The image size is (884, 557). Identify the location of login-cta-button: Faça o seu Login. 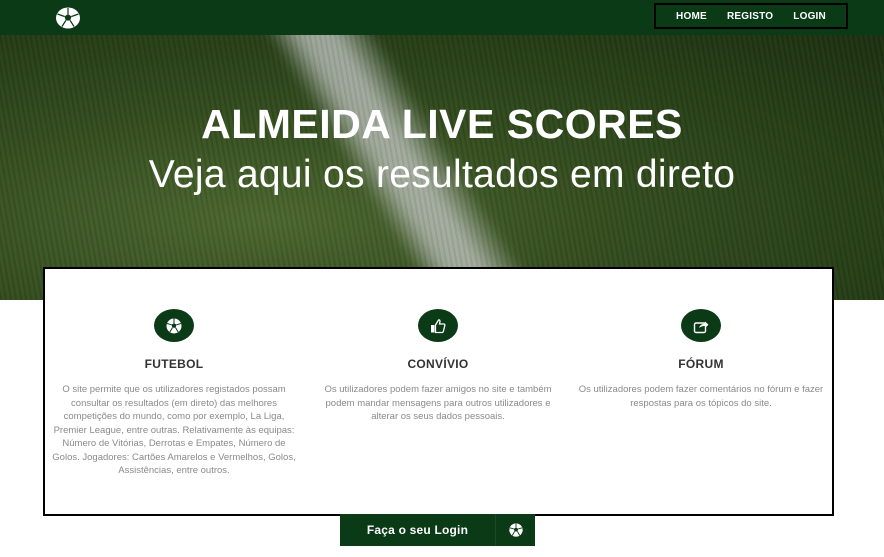
(437, 530).